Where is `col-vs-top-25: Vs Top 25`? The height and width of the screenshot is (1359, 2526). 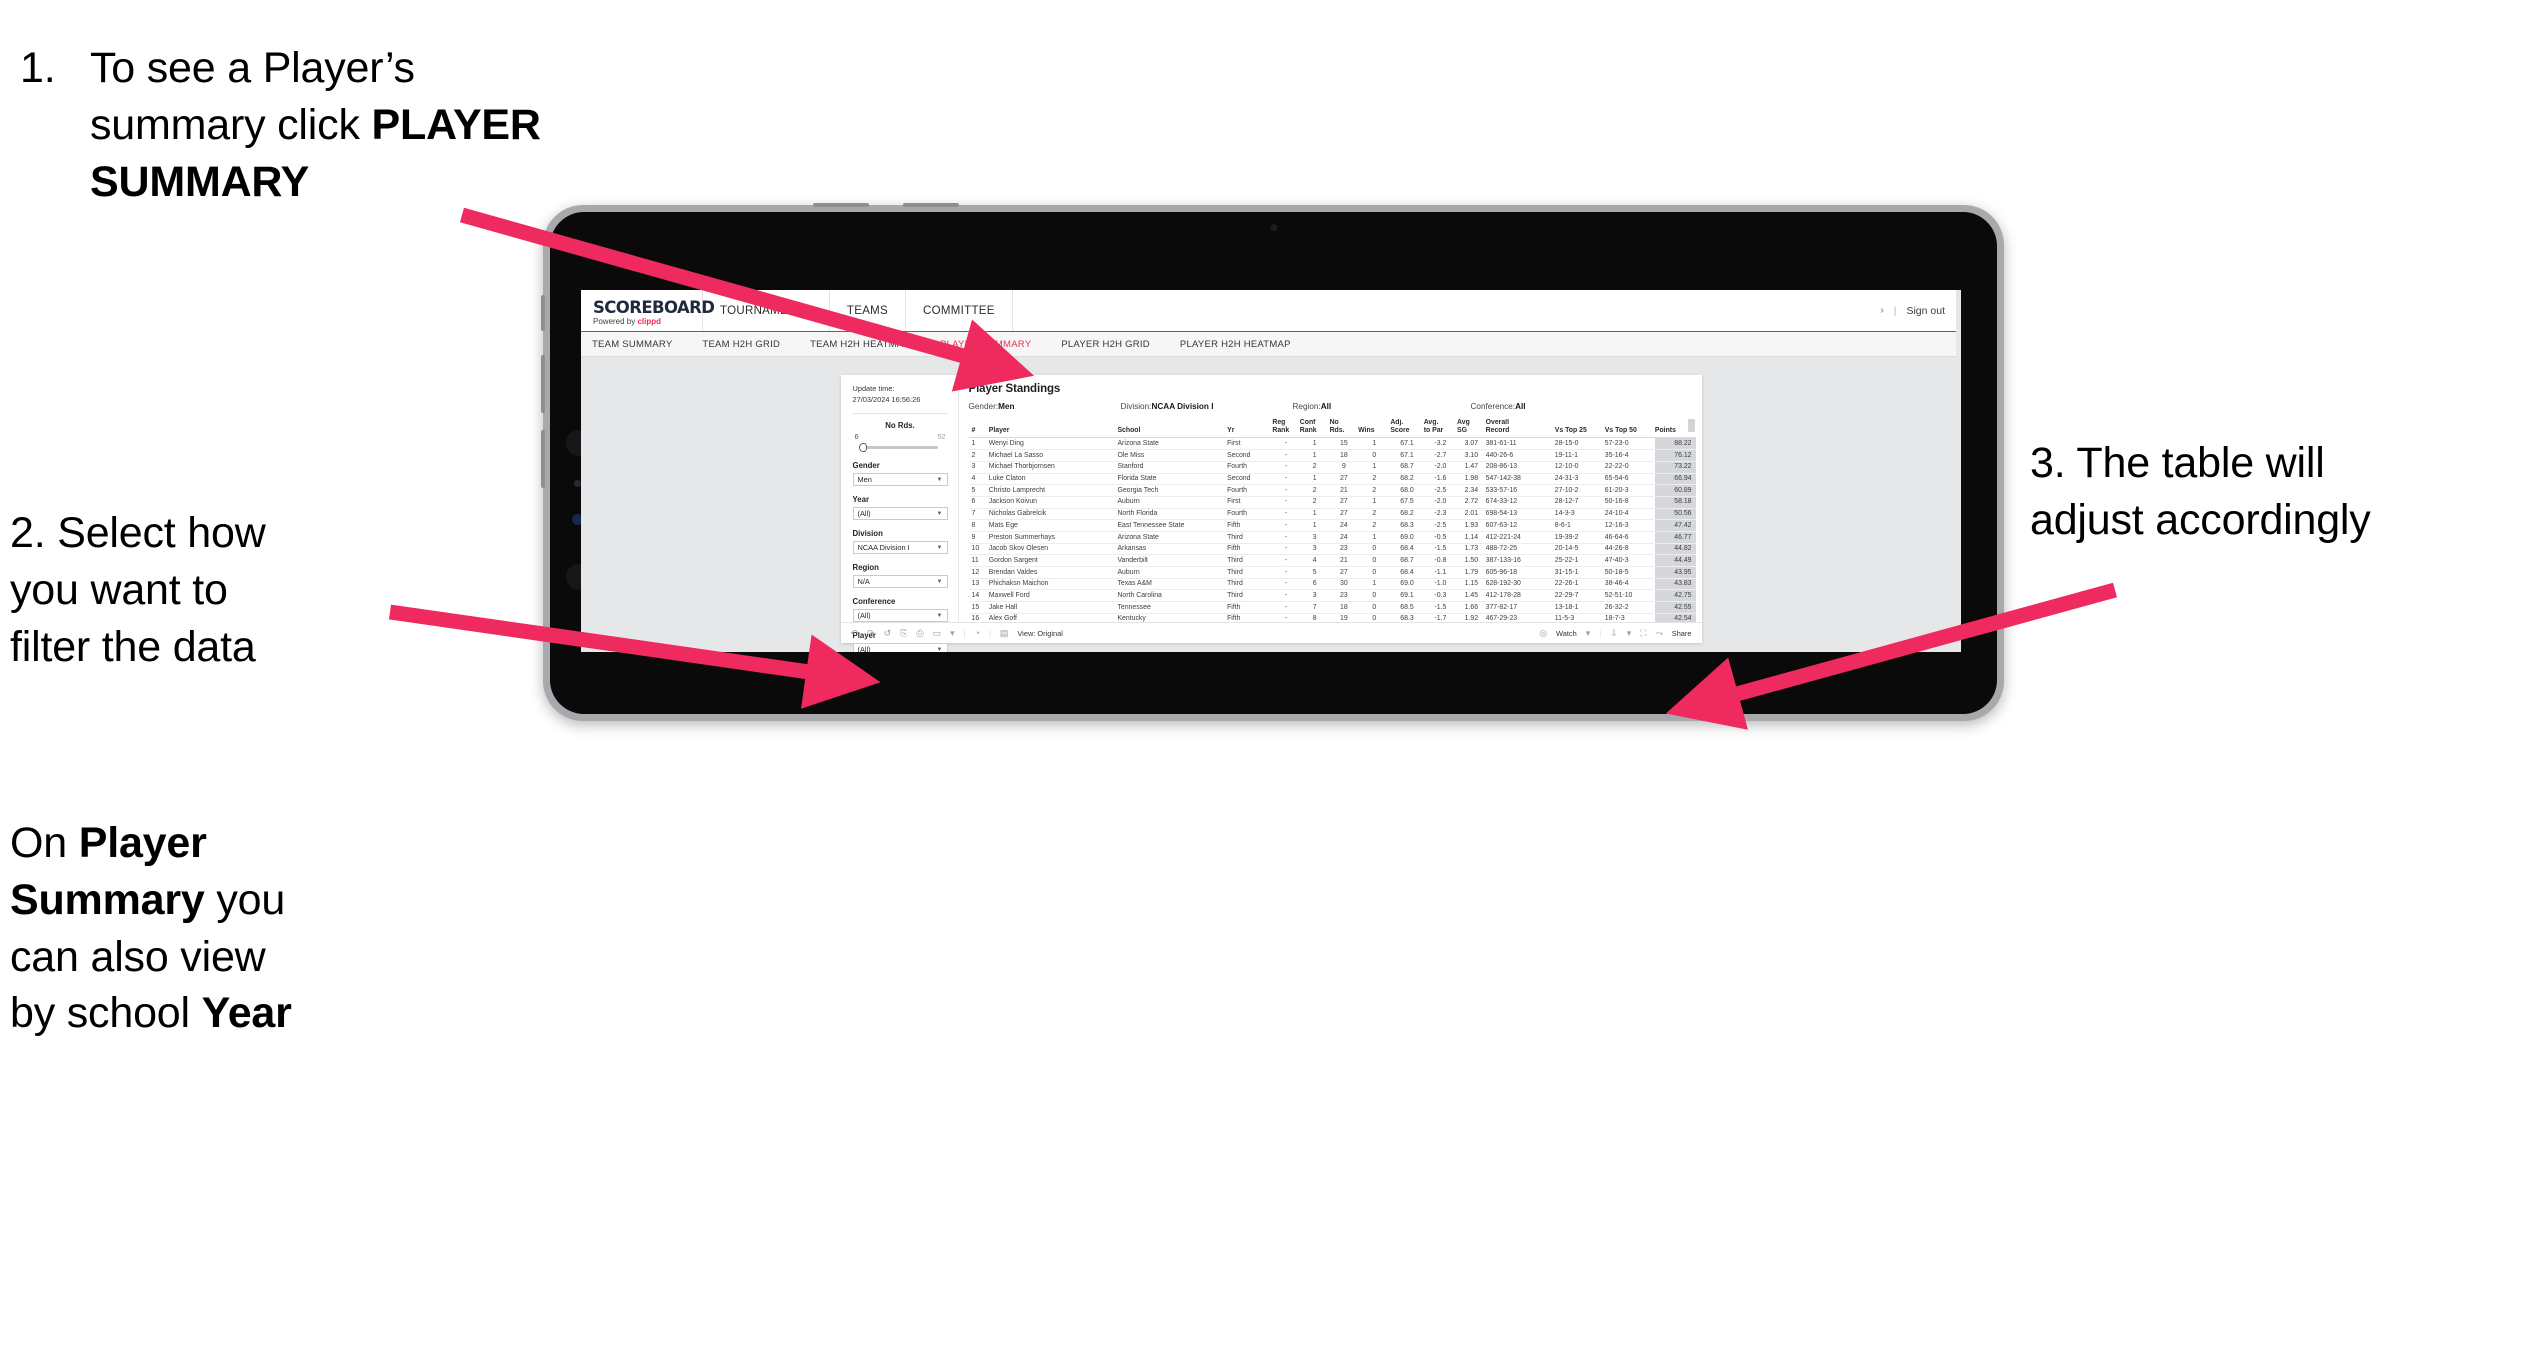
col-vs-top-25: Vs Top 25 is located at coordinates (1579, 429).